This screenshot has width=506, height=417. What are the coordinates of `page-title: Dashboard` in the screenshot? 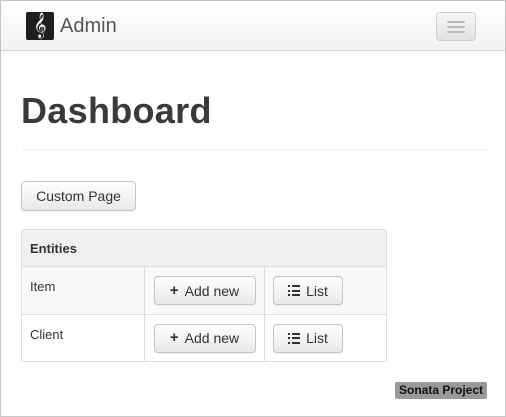 It's located at (116, 110).